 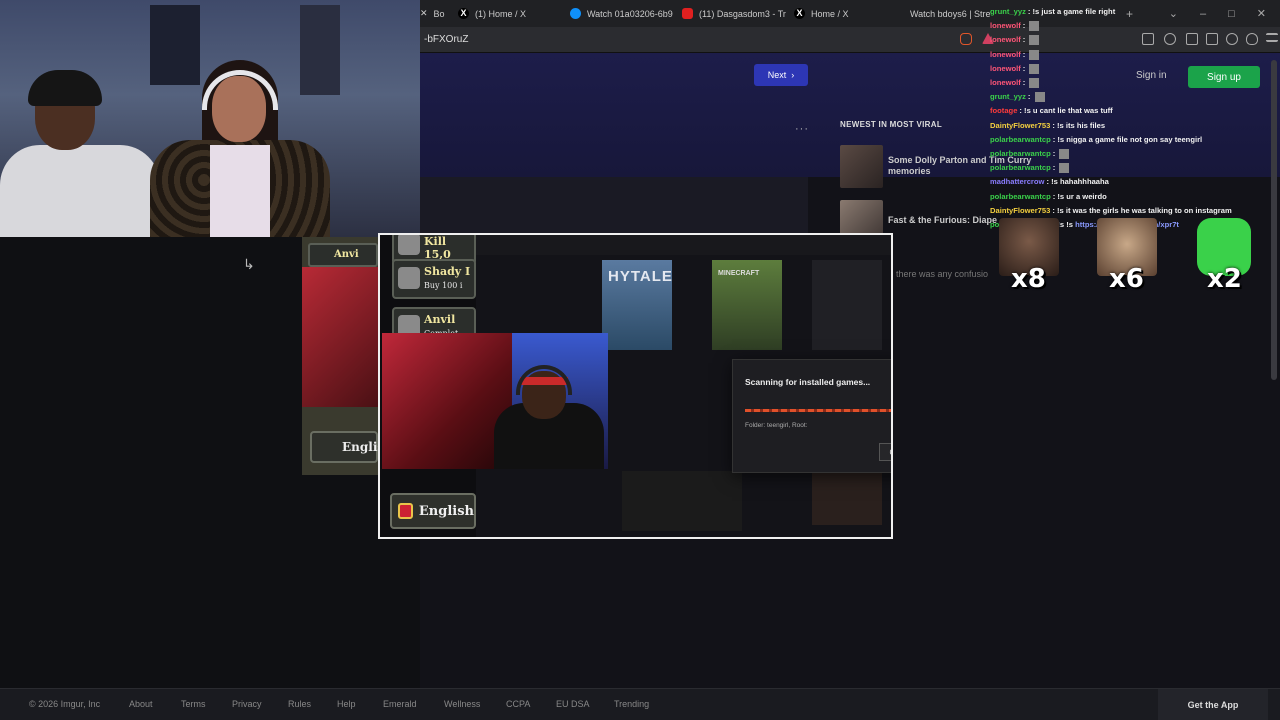 I want to click on combo-count: x2, so click(x=1224, y=279).